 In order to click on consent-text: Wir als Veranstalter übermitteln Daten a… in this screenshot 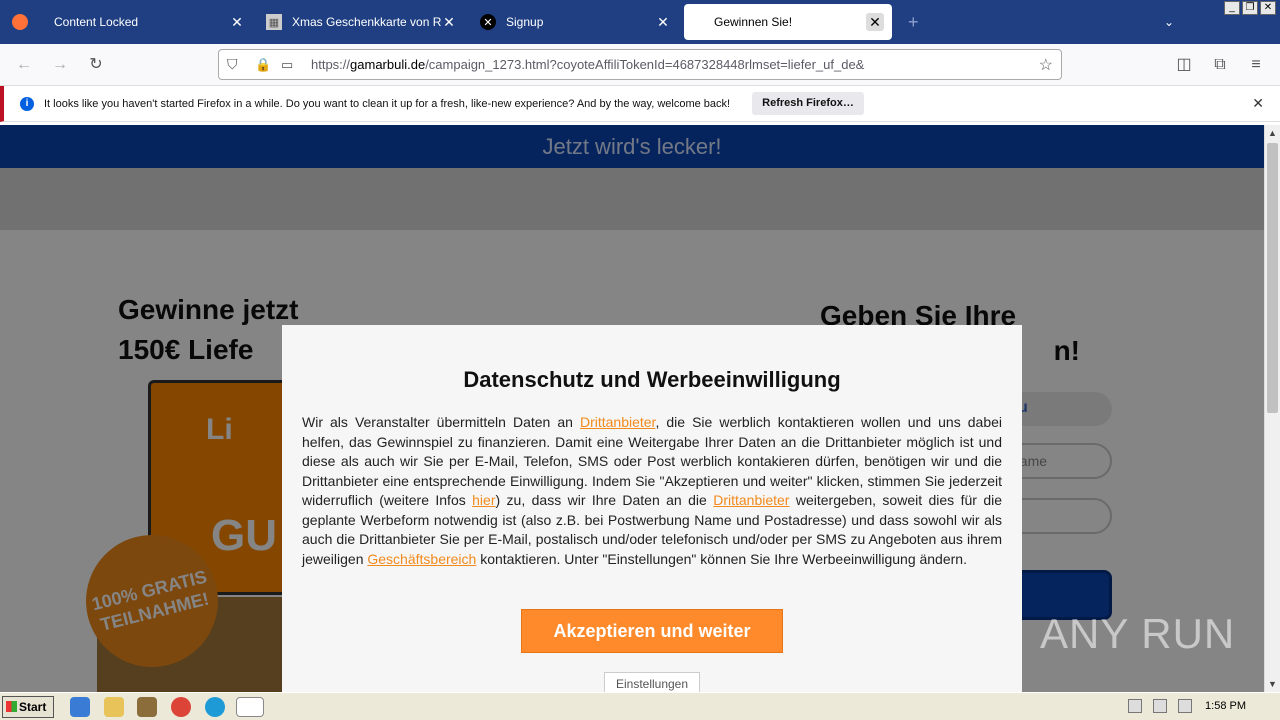, I will do `click(652, 490)`.